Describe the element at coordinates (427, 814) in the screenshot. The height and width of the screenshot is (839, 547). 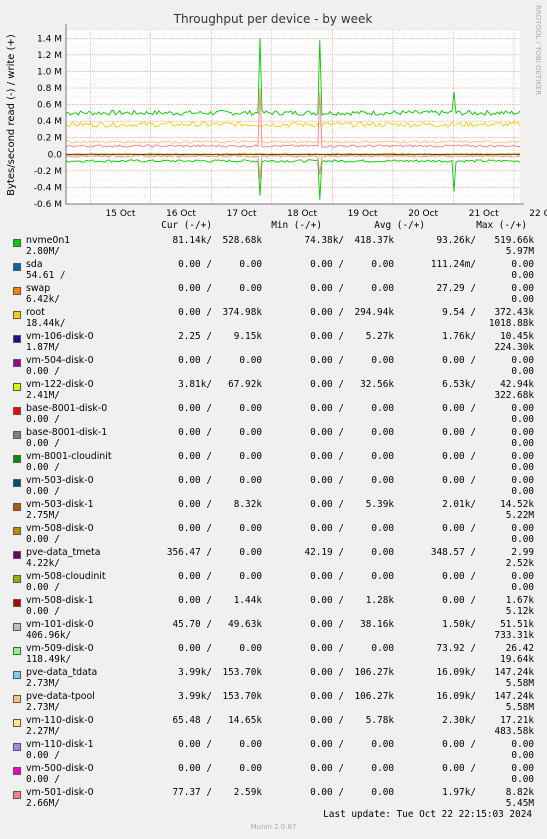
I see `last-update: Last update: Tue Oct 22 22:15:03 2024` at that location.